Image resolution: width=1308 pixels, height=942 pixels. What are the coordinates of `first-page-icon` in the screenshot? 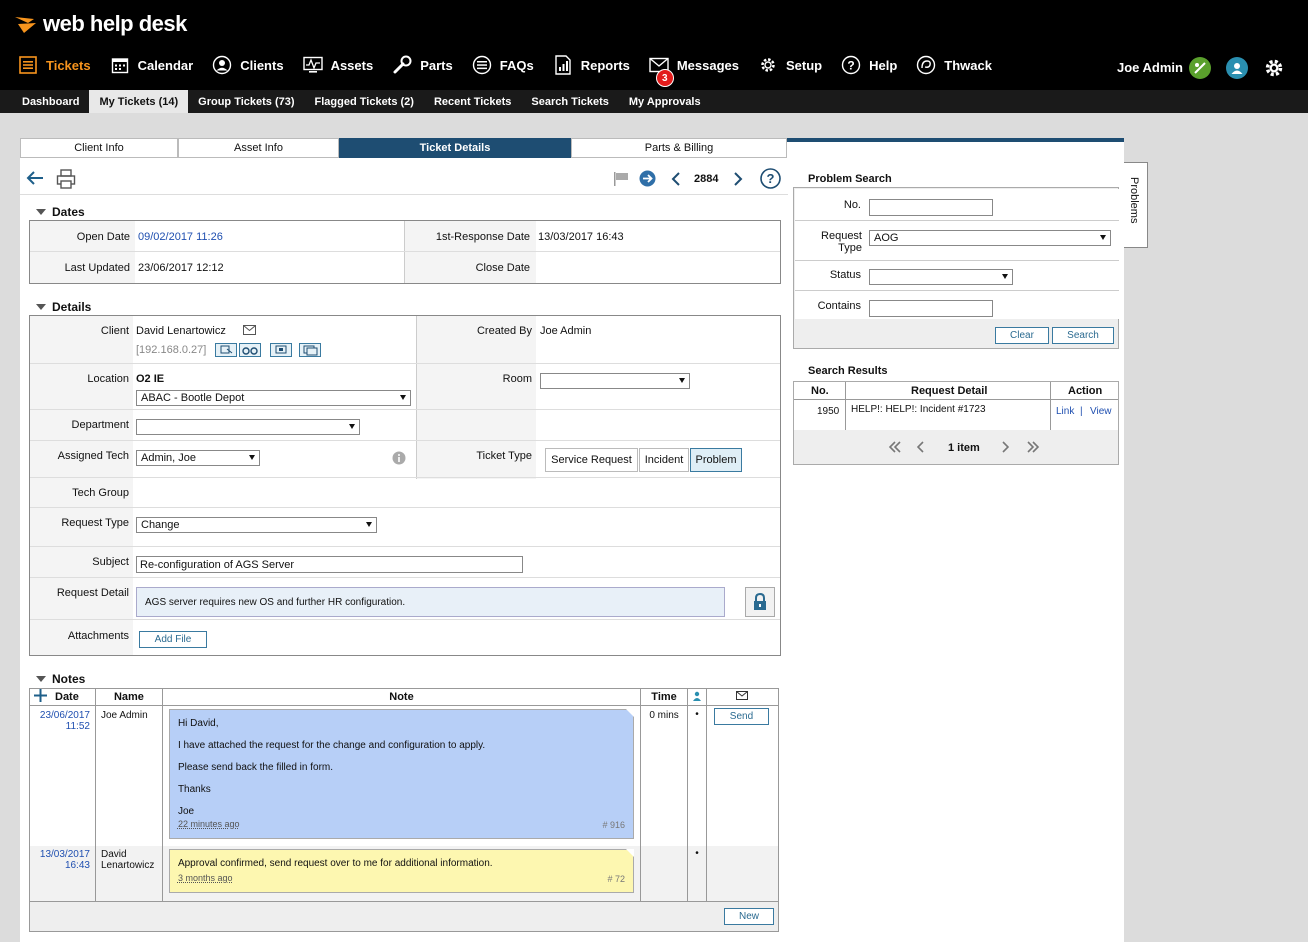 It's located at (895, 448).